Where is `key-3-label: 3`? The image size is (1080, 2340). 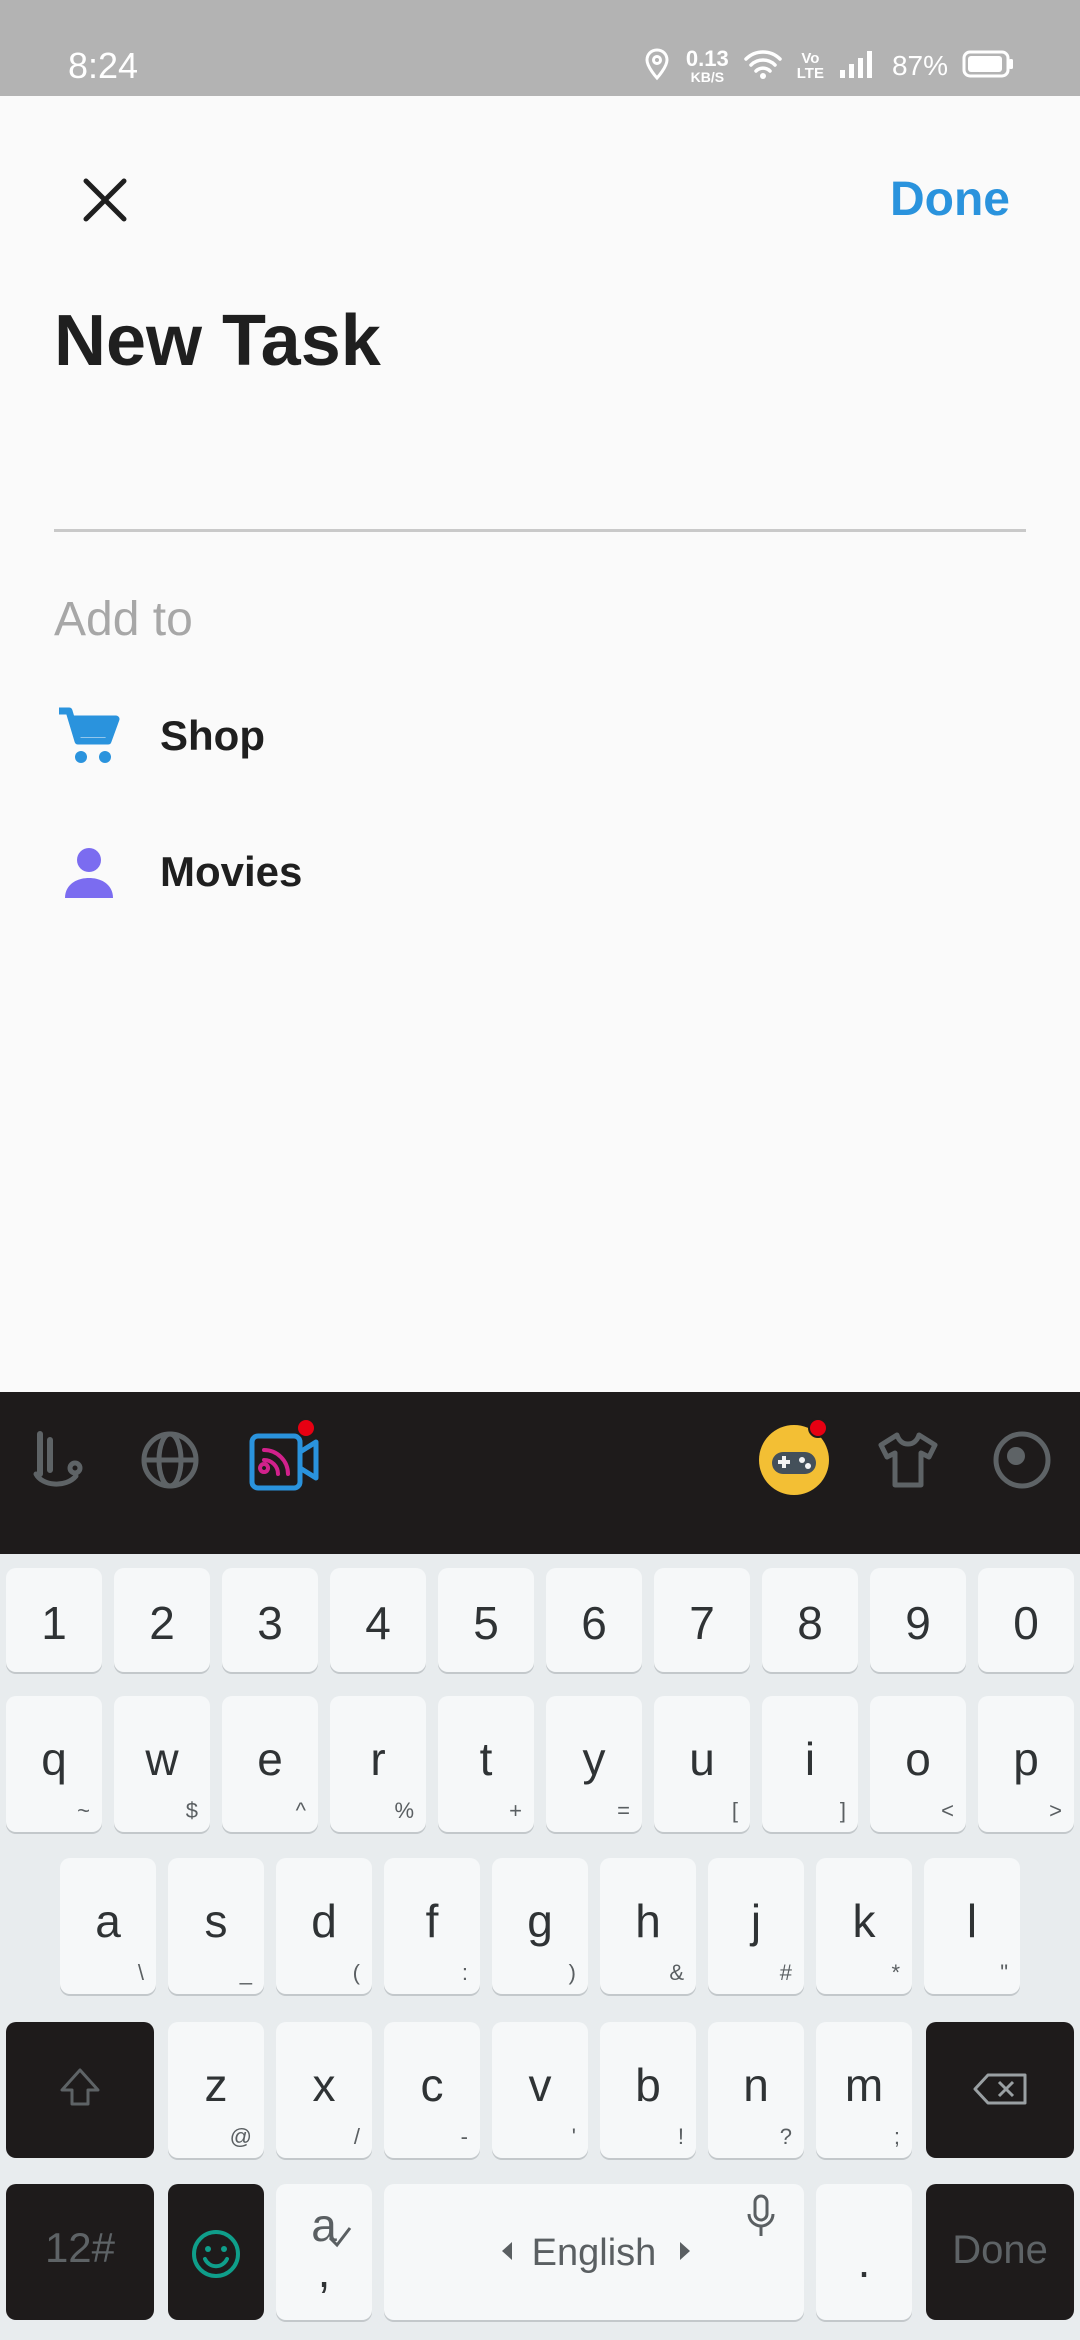 key-3-label: 3 is located at coordinates (270, 1623).